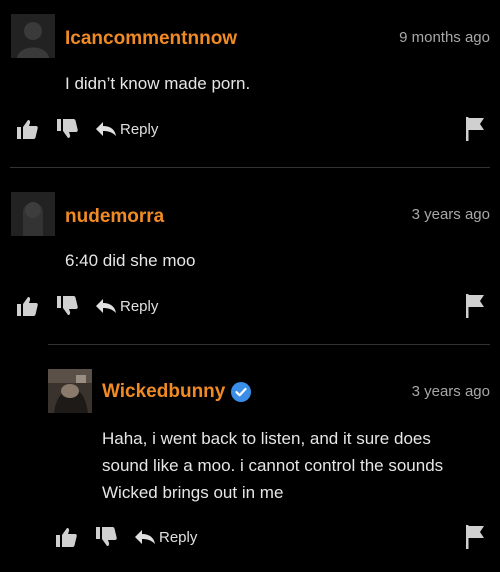 The height and width of the screenshot is (572, 500). What do you see at coordinates (130, 260) in the screenshot?
I see `comment-text: 6:40 did she moo` at bounding box center [130, 260].